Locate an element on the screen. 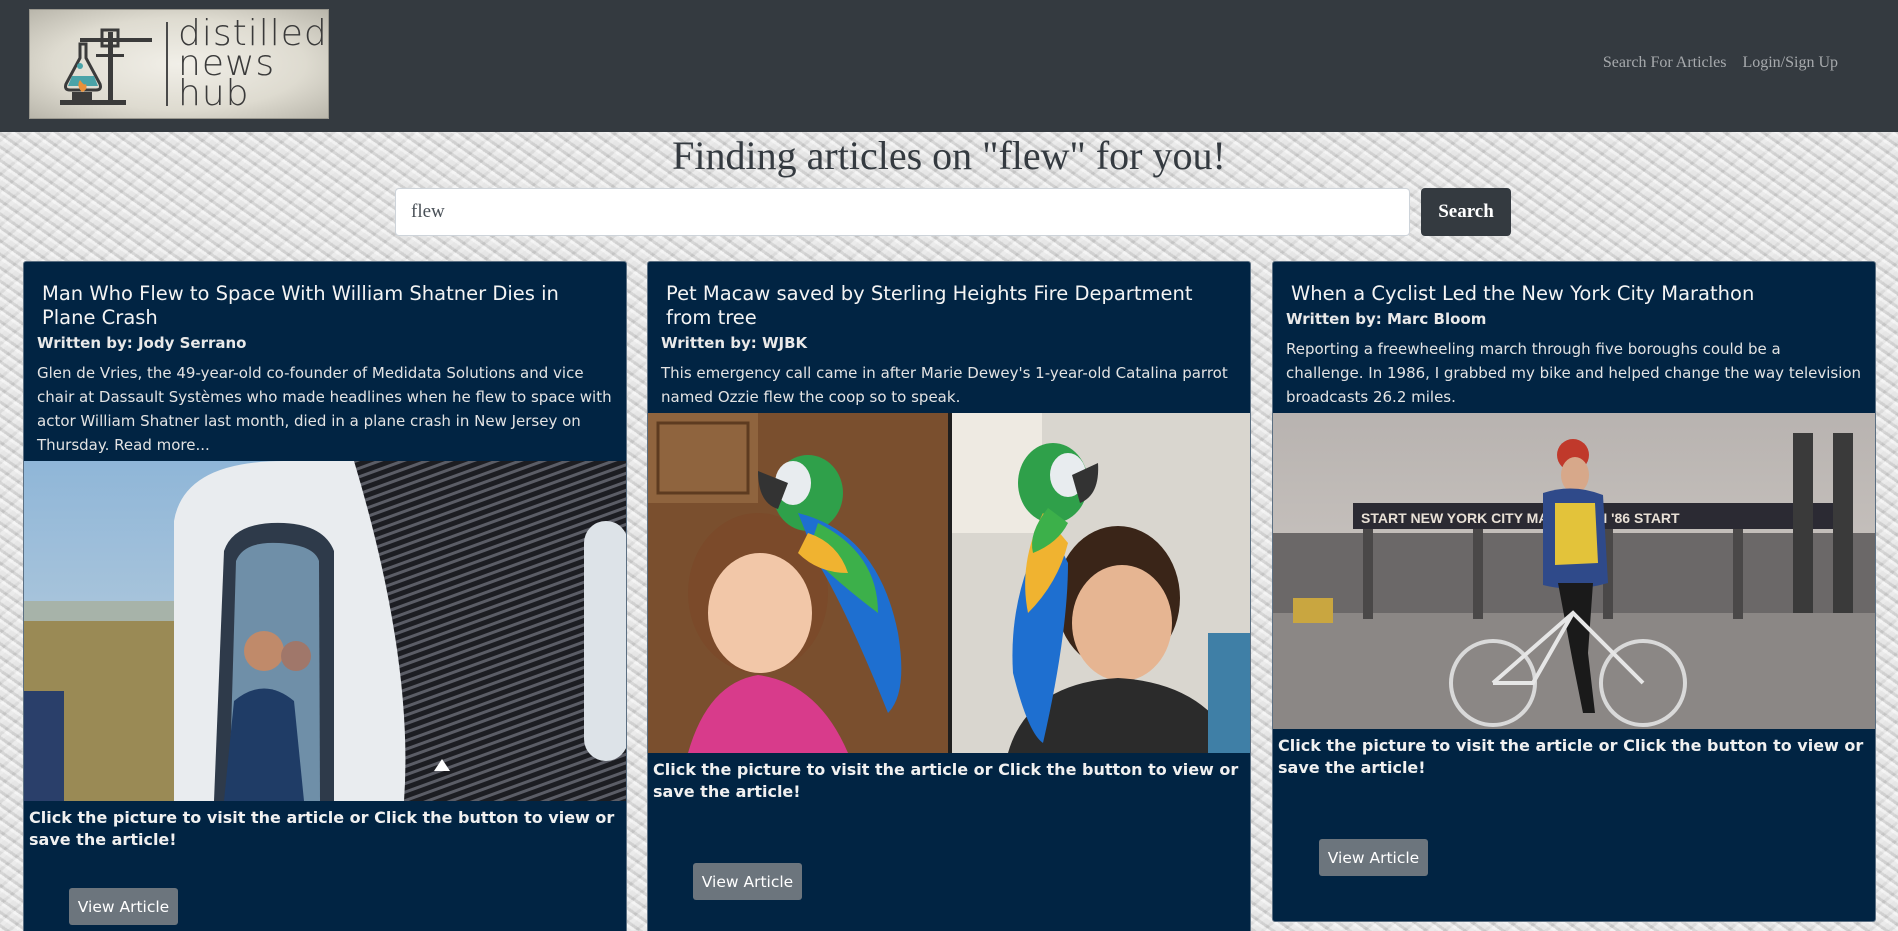 This screenshot has height=931, width=1898. nav-link-search-articles: Search For Articles is located at coordinates (1665, 63).